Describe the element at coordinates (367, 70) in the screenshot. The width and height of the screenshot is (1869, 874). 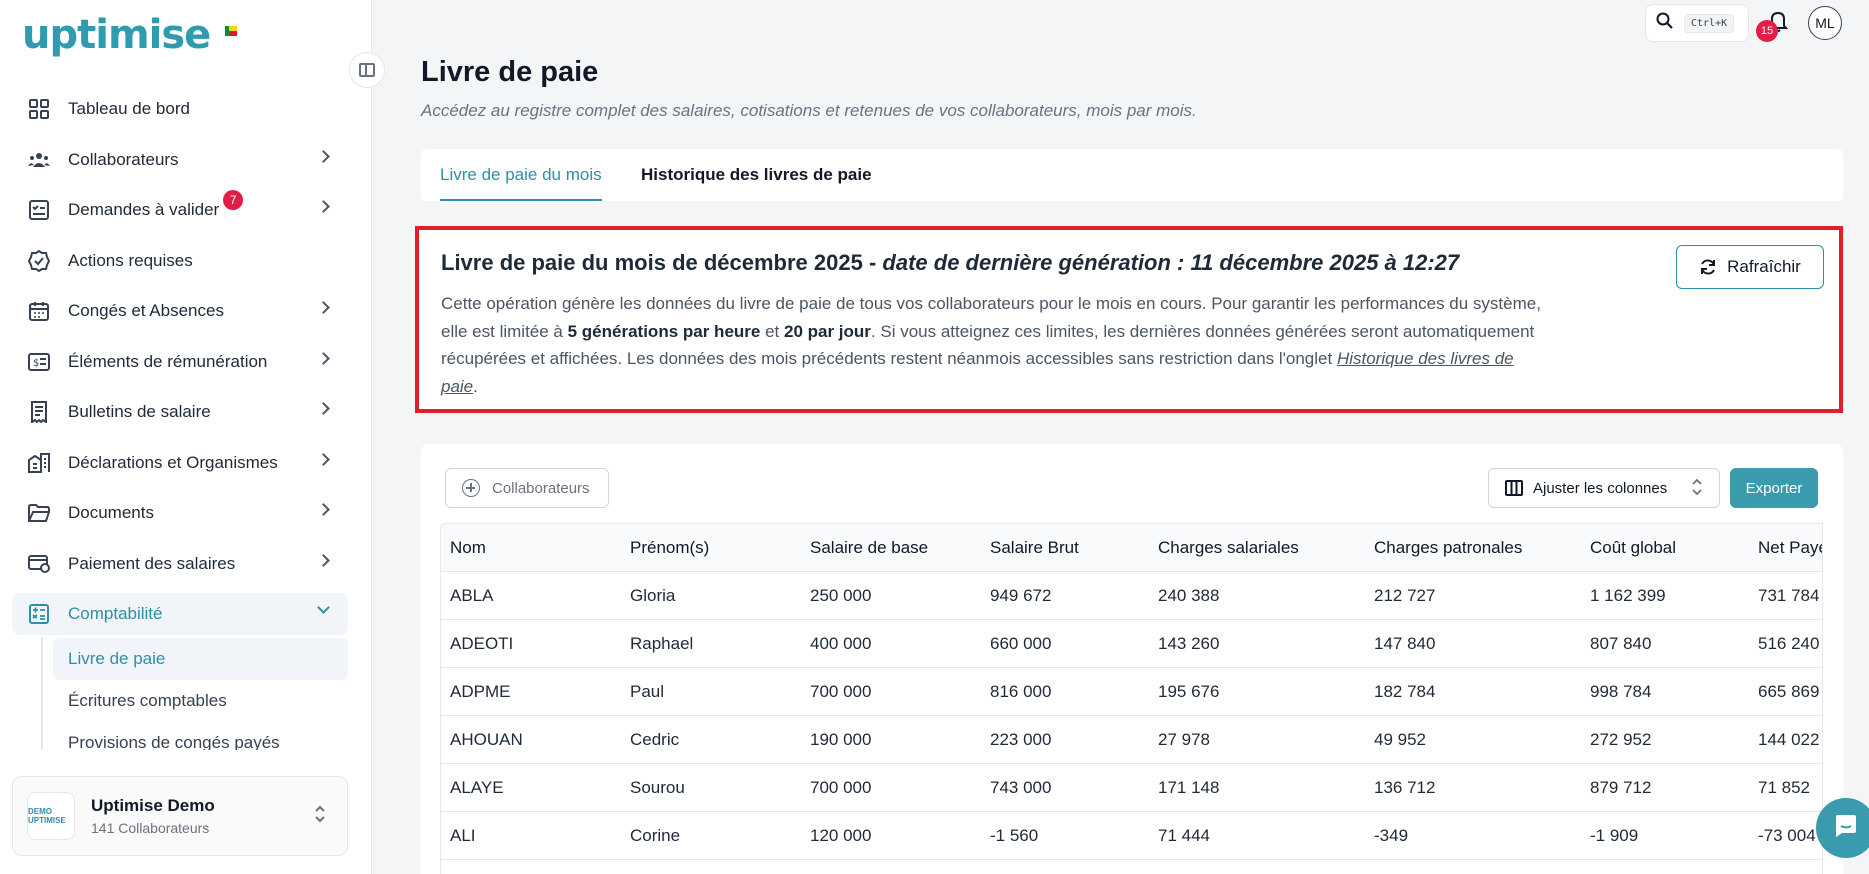
I see `sidebar-collapse-button` at that location.